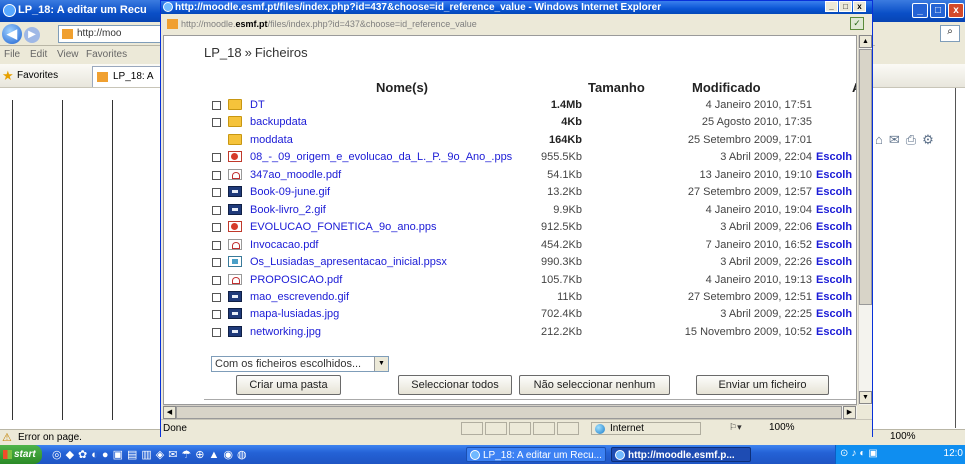 Image resolution: width=965 pixels, height=464 pixels. Describe the element at coordinates (735, 427) in the screenshot. I see `protected-mode-icon: ⚐▾` at that location.